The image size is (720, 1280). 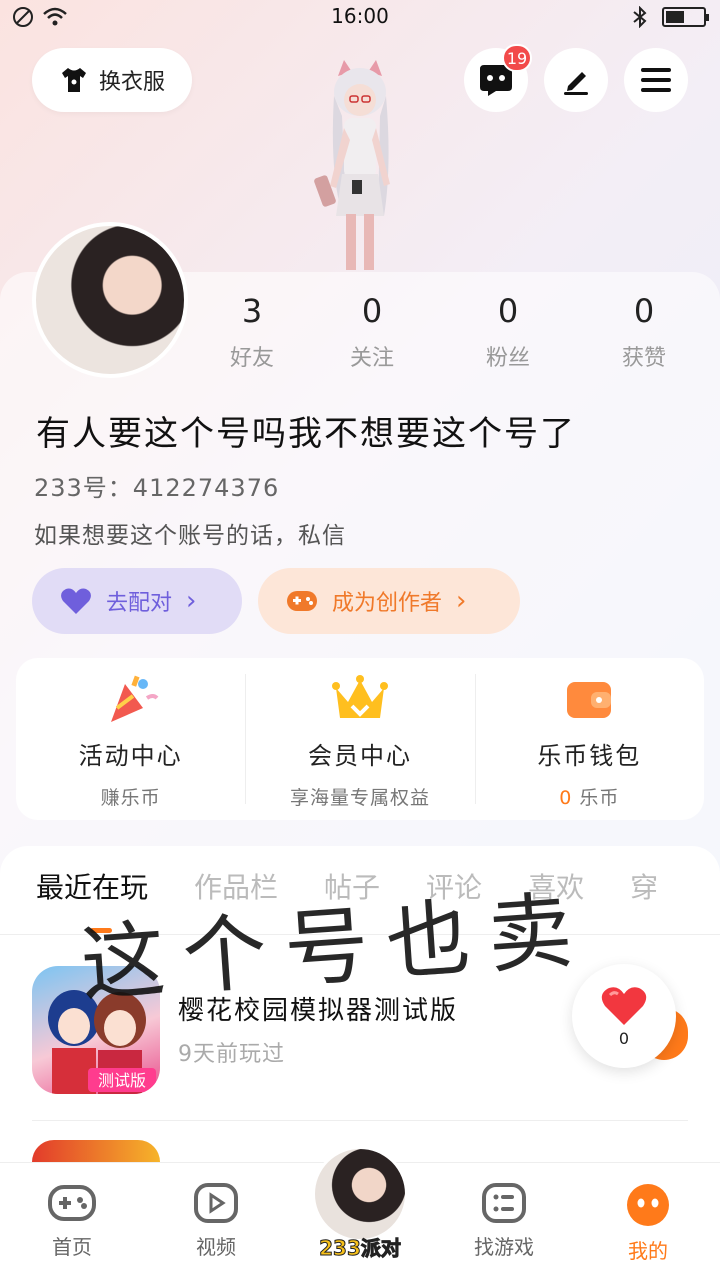 What do you see at coordinates (643, 358) in the screenshot?
I see `stat-label: 获赞` at bounding box center [643, 358].